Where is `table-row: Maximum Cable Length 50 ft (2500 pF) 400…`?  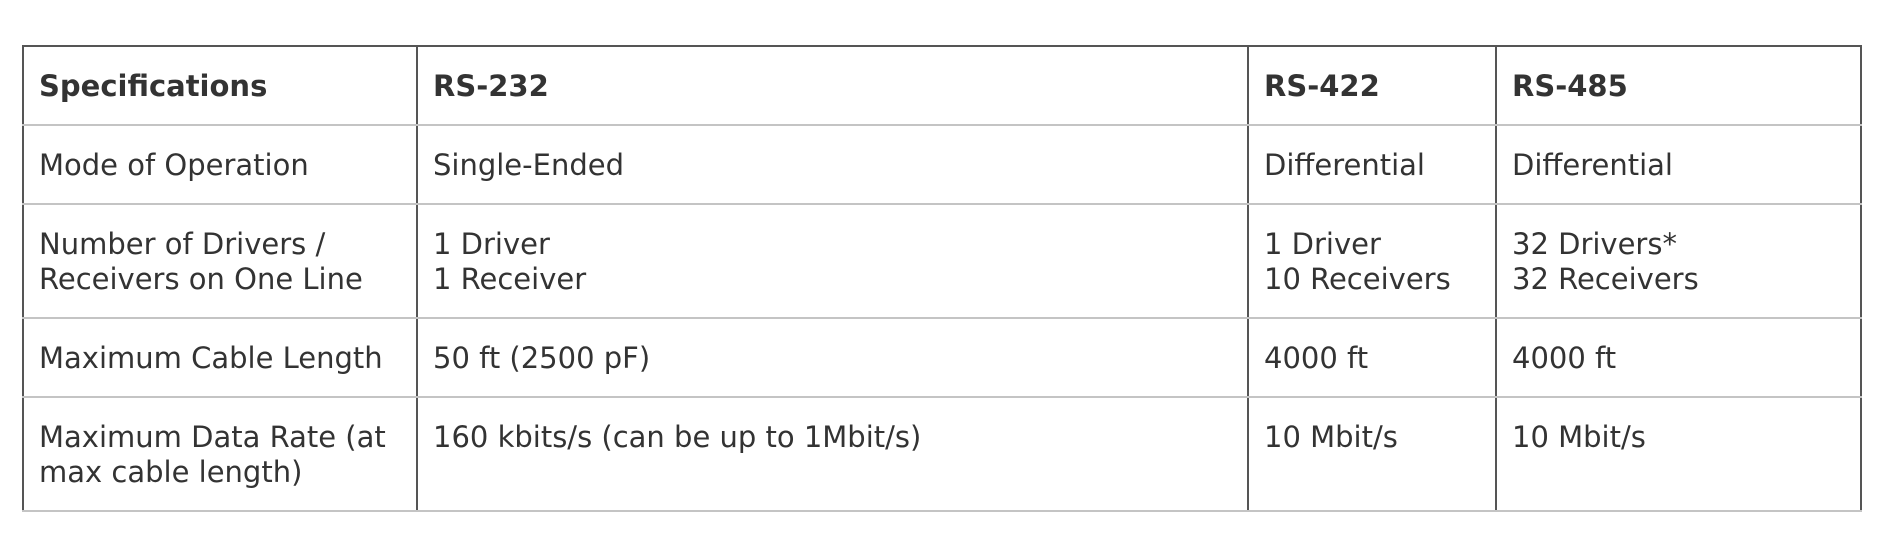
table-row: Maximum Cable Length 50 ft (2500 pF) 400… is located at coordinates (942, 358).